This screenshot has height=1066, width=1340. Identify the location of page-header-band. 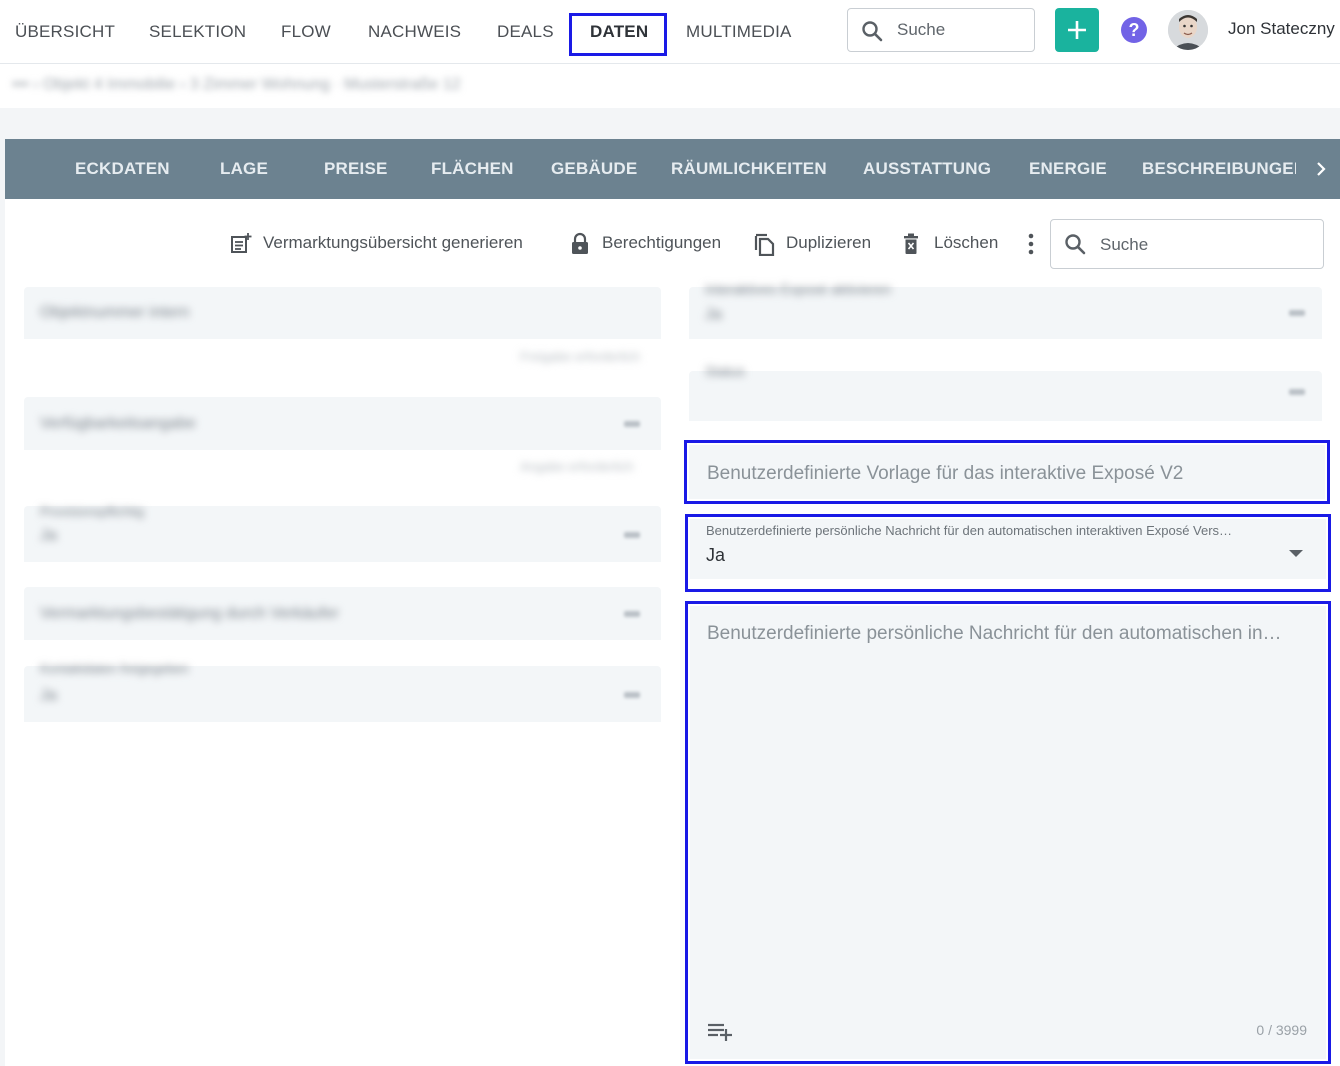
(670, 123).